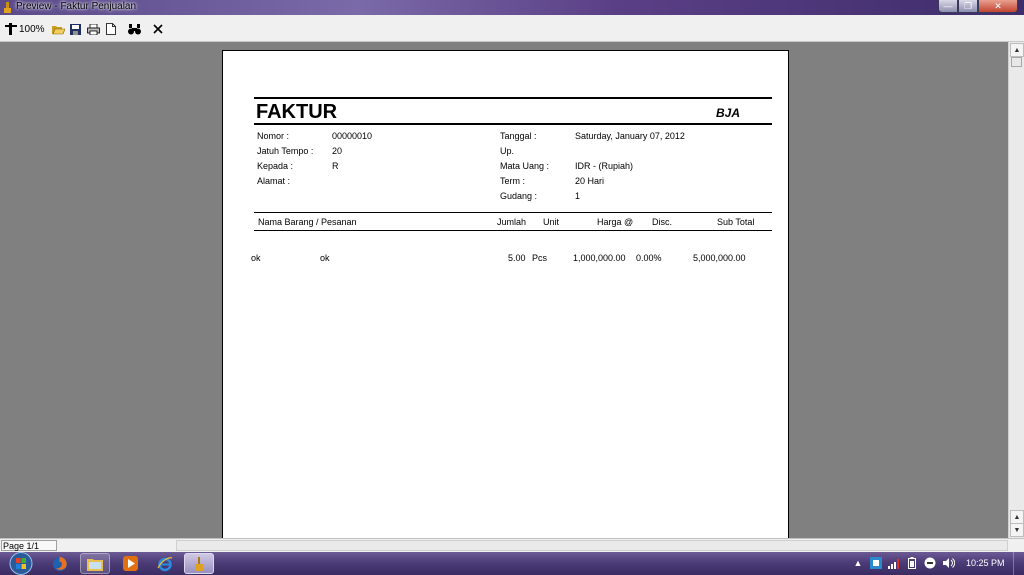 Image resolution: width=1024 pixels, height=575 pixels. Describe the element at coordinates (29, 545) in the screenshot. I see `page-indicator: Page 1/1` at that location.